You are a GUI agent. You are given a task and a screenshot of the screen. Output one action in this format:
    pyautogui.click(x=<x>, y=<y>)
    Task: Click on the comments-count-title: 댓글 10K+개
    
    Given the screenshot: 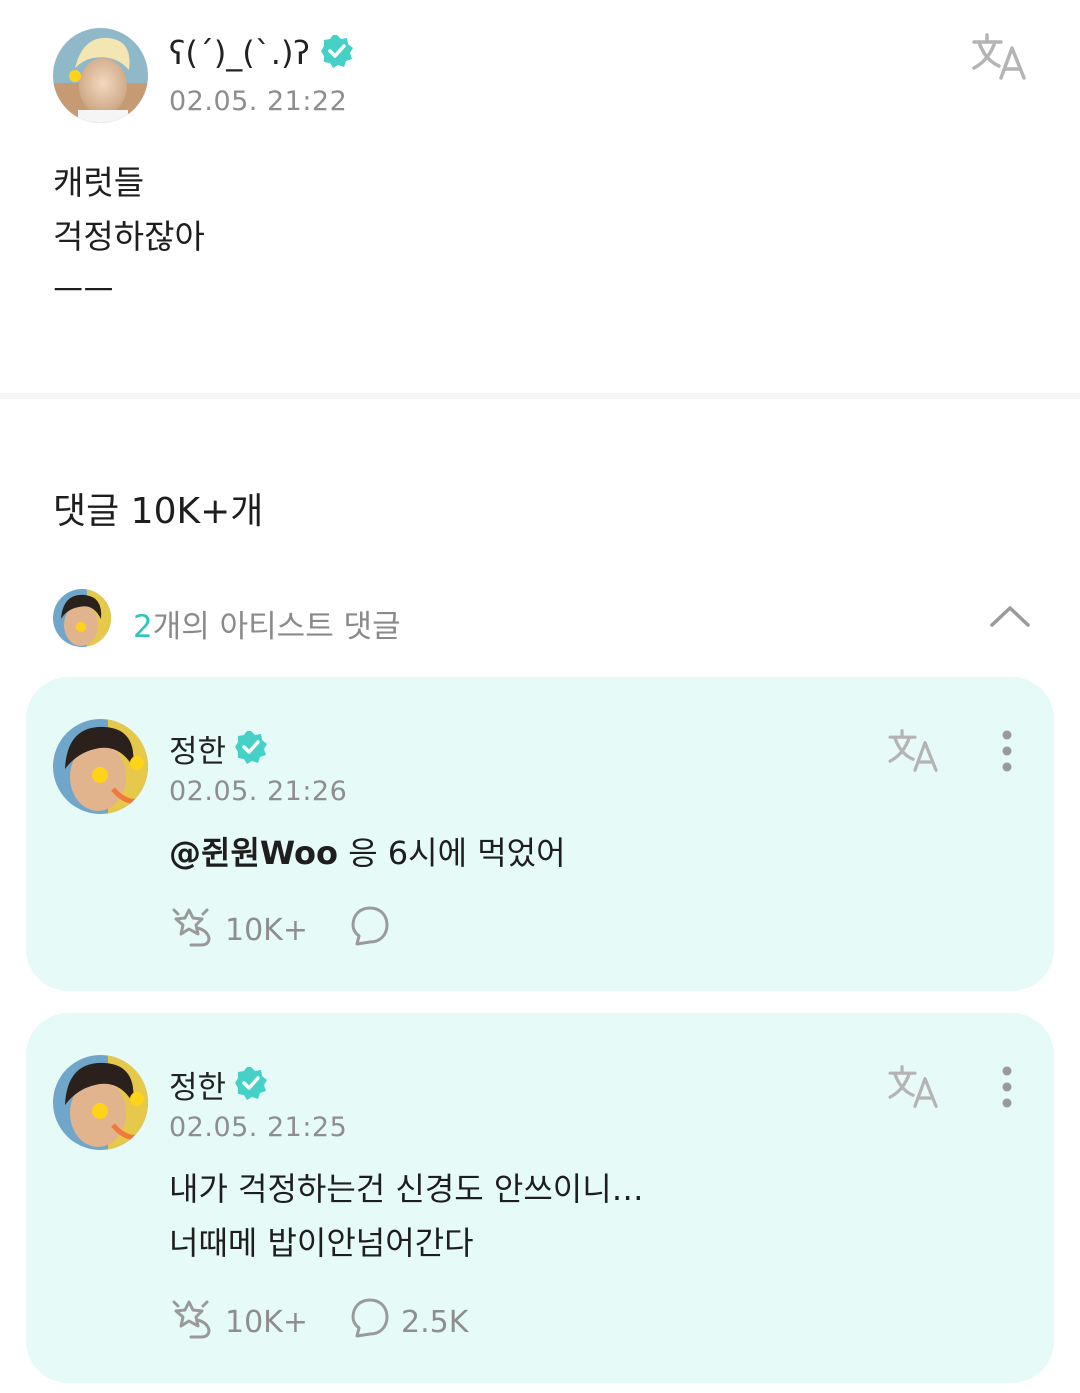 What is the action you would take?
    pyautogui.click(x=158, y=511)
    